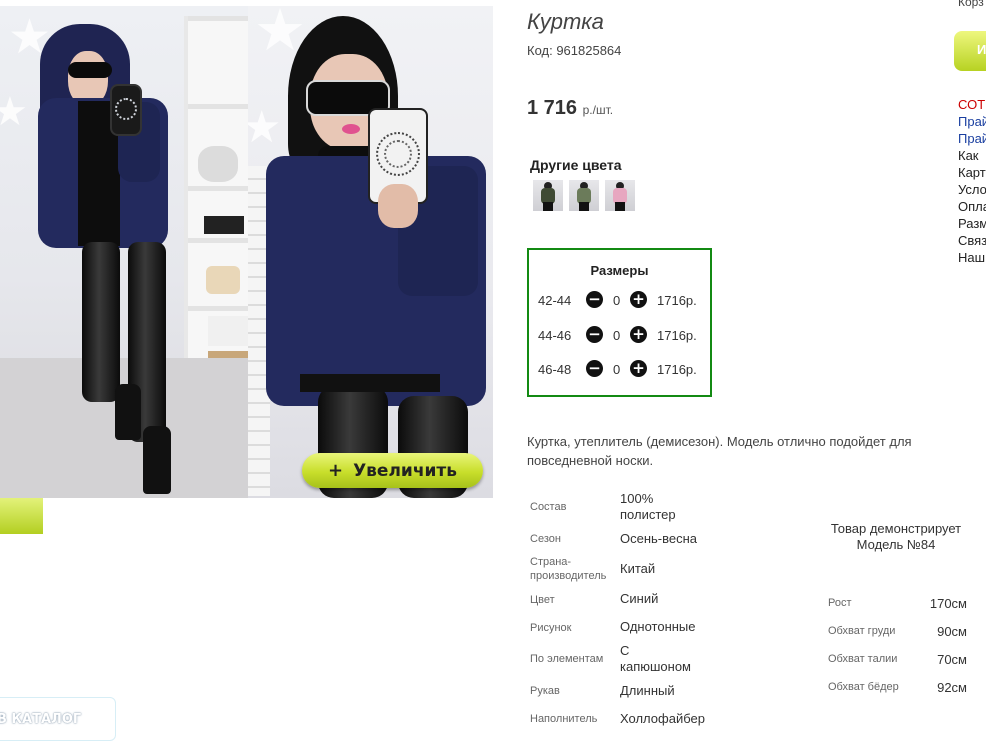  I want to click on right-action-button: И, so click(970, 51).